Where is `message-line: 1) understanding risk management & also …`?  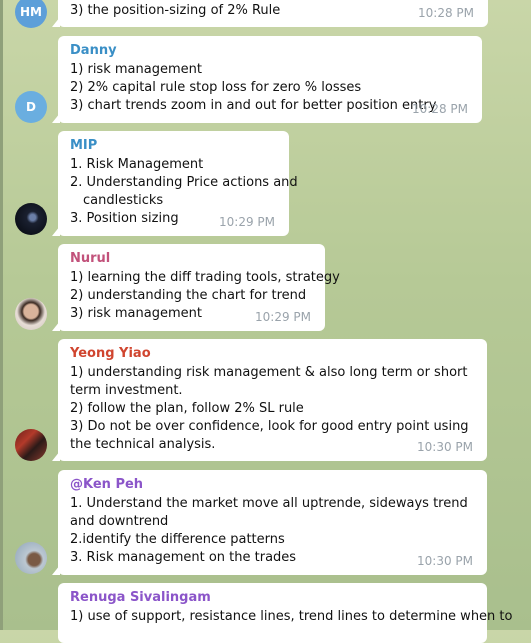 message-line: 1) understanding risk management & also … is located at coordinates (269, 381).